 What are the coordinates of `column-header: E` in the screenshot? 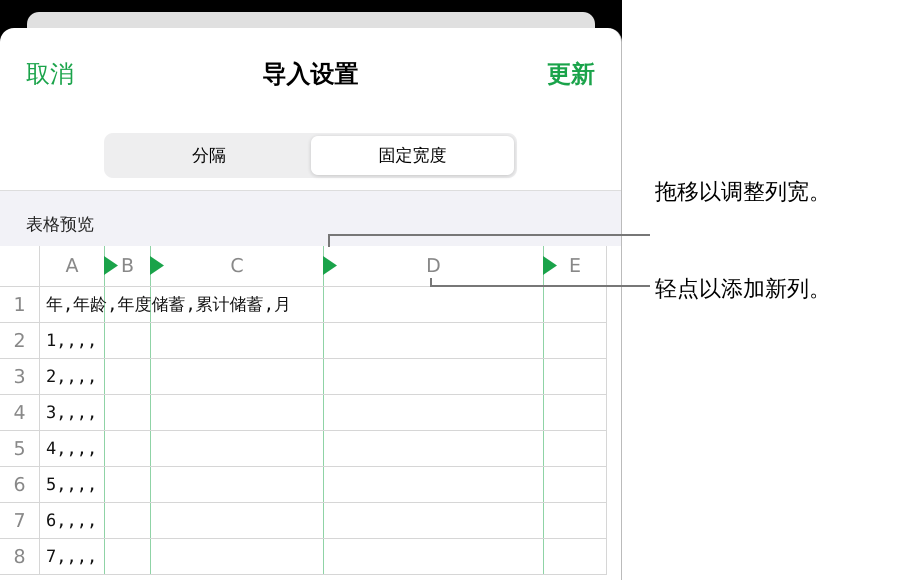 It's located at (574, 266).